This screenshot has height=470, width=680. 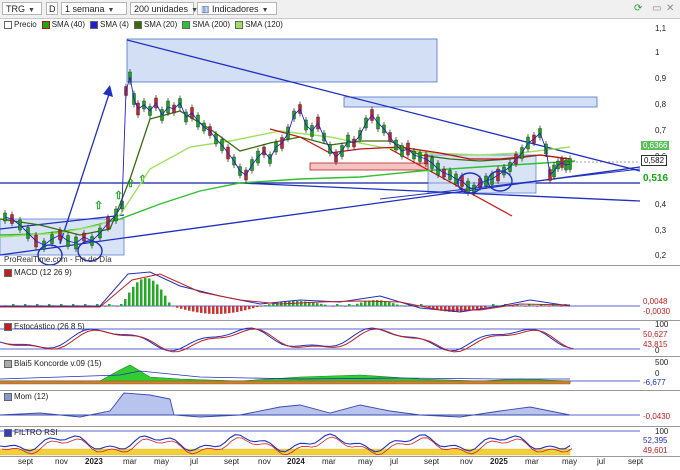 What do you see at coordinates (661, 230) in the screenshot?
I see `price-tick: 0,3` at bounding box center [661, 230].